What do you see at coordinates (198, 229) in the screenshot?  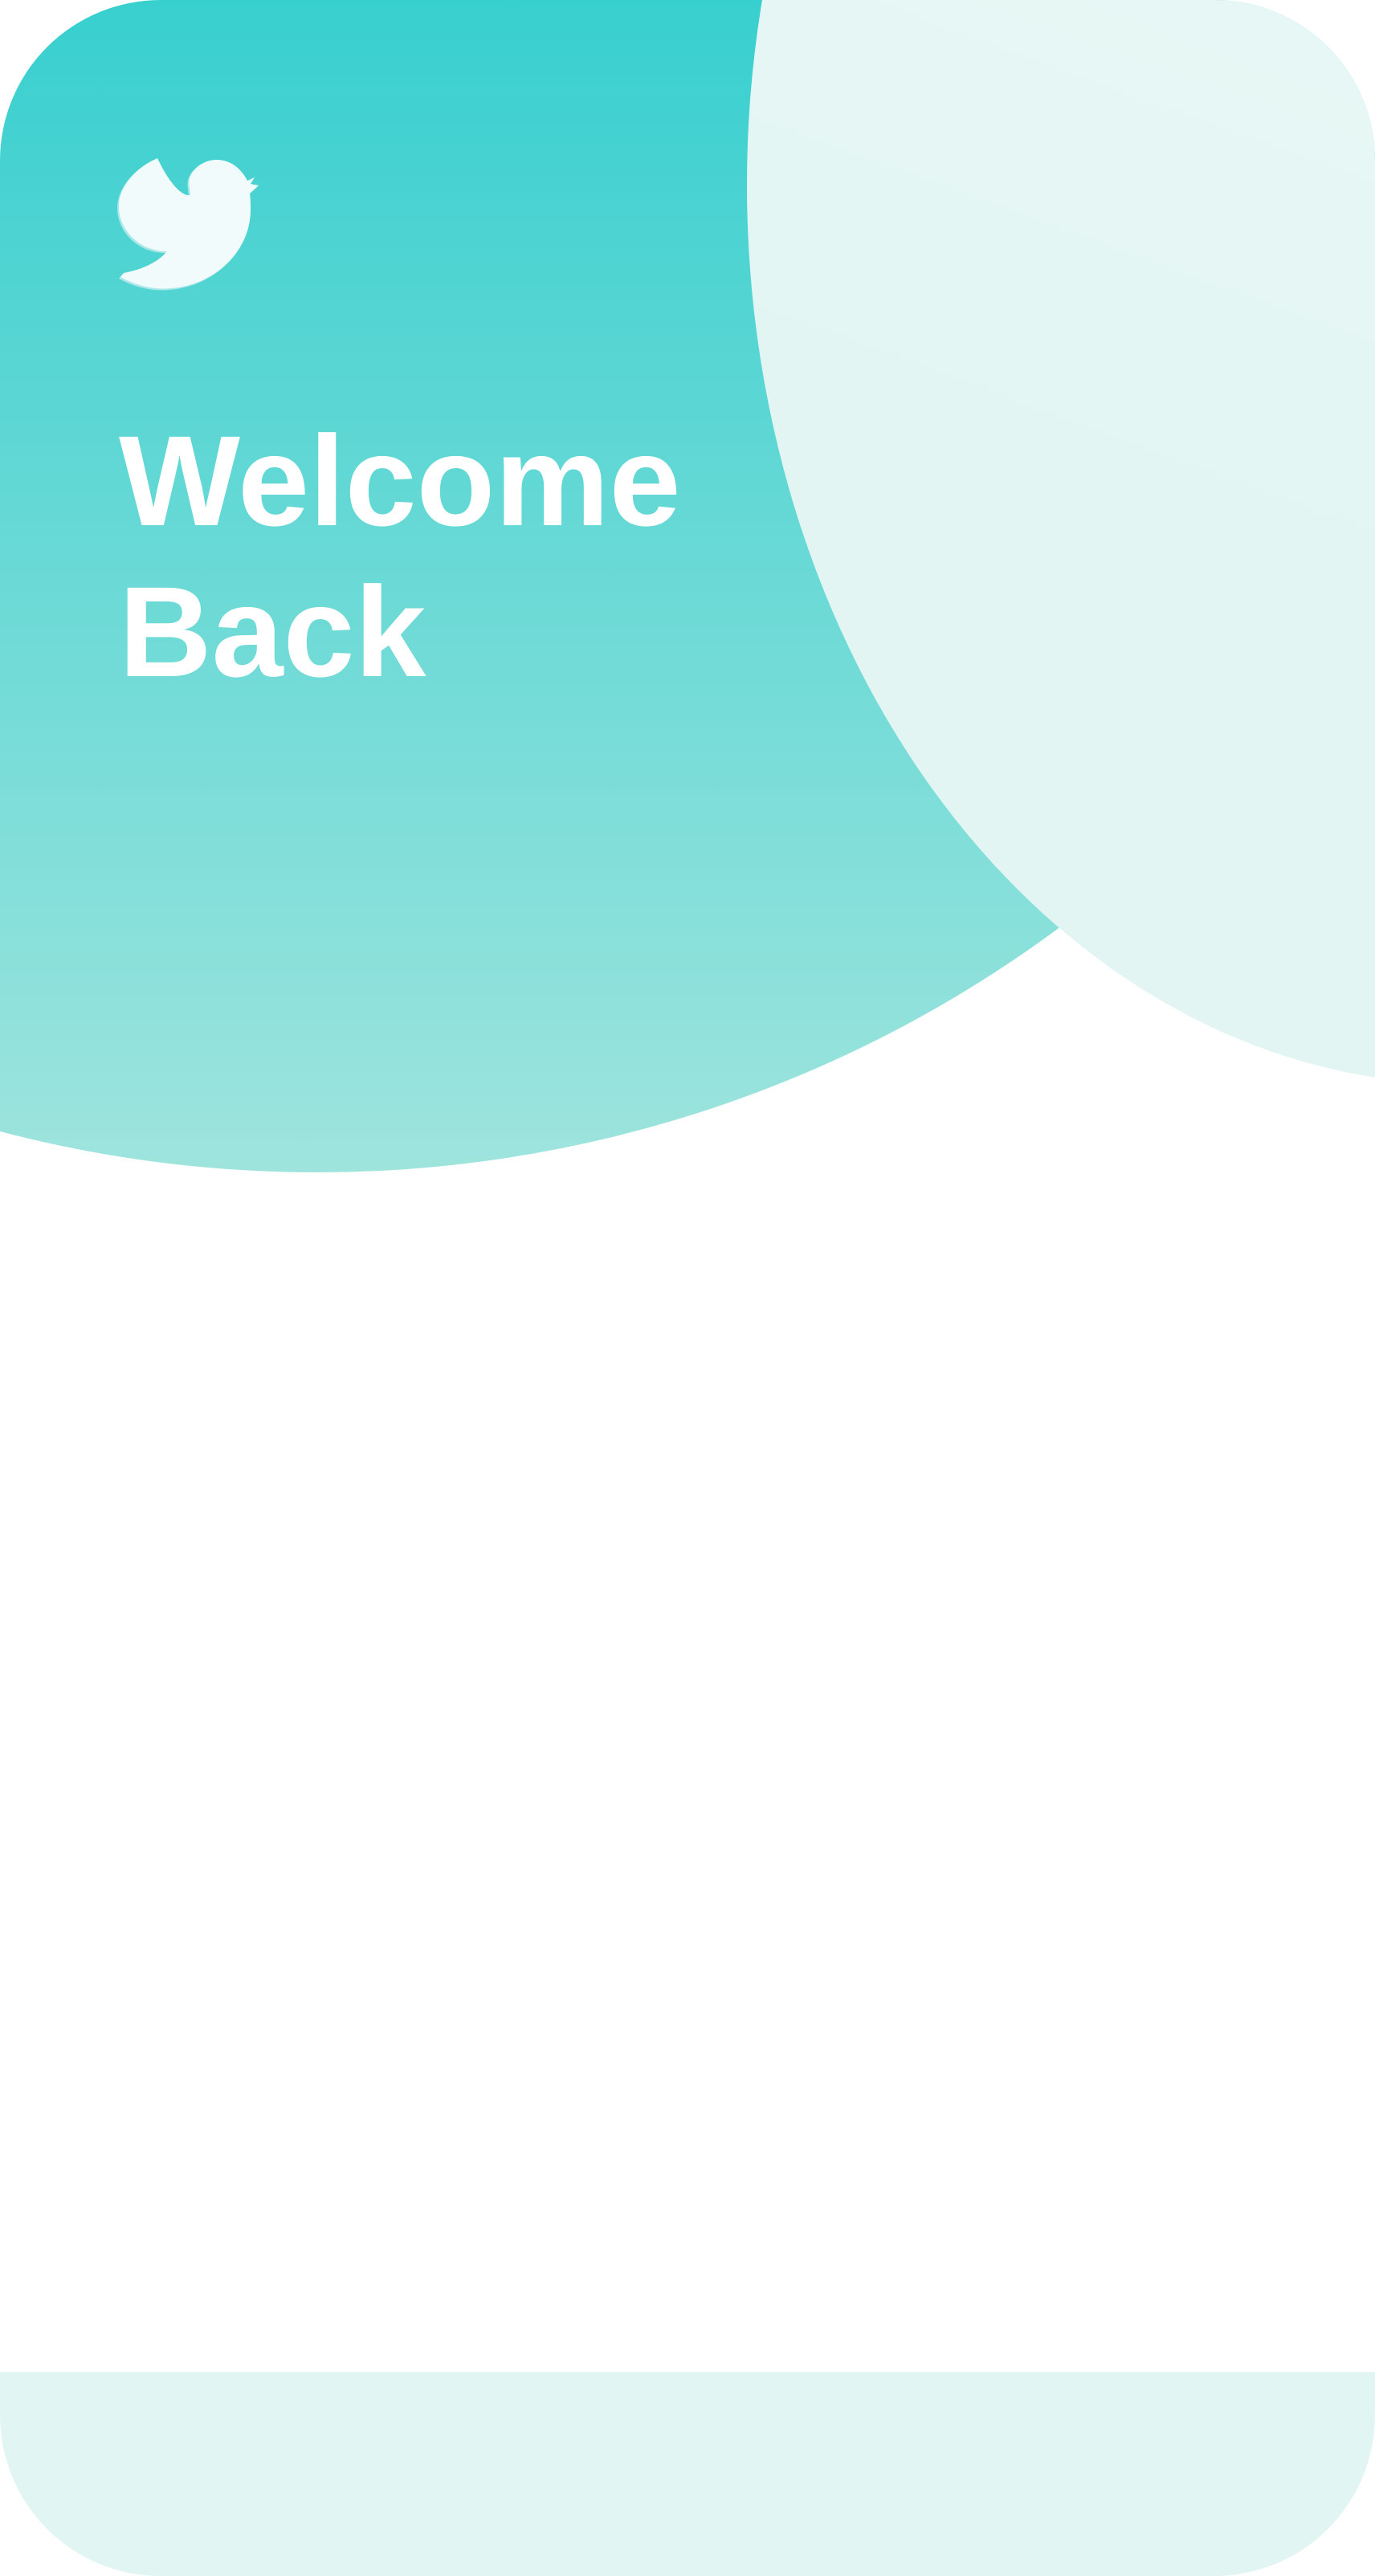 I see `bird-logo-icon` at bounding box center [198, 229].